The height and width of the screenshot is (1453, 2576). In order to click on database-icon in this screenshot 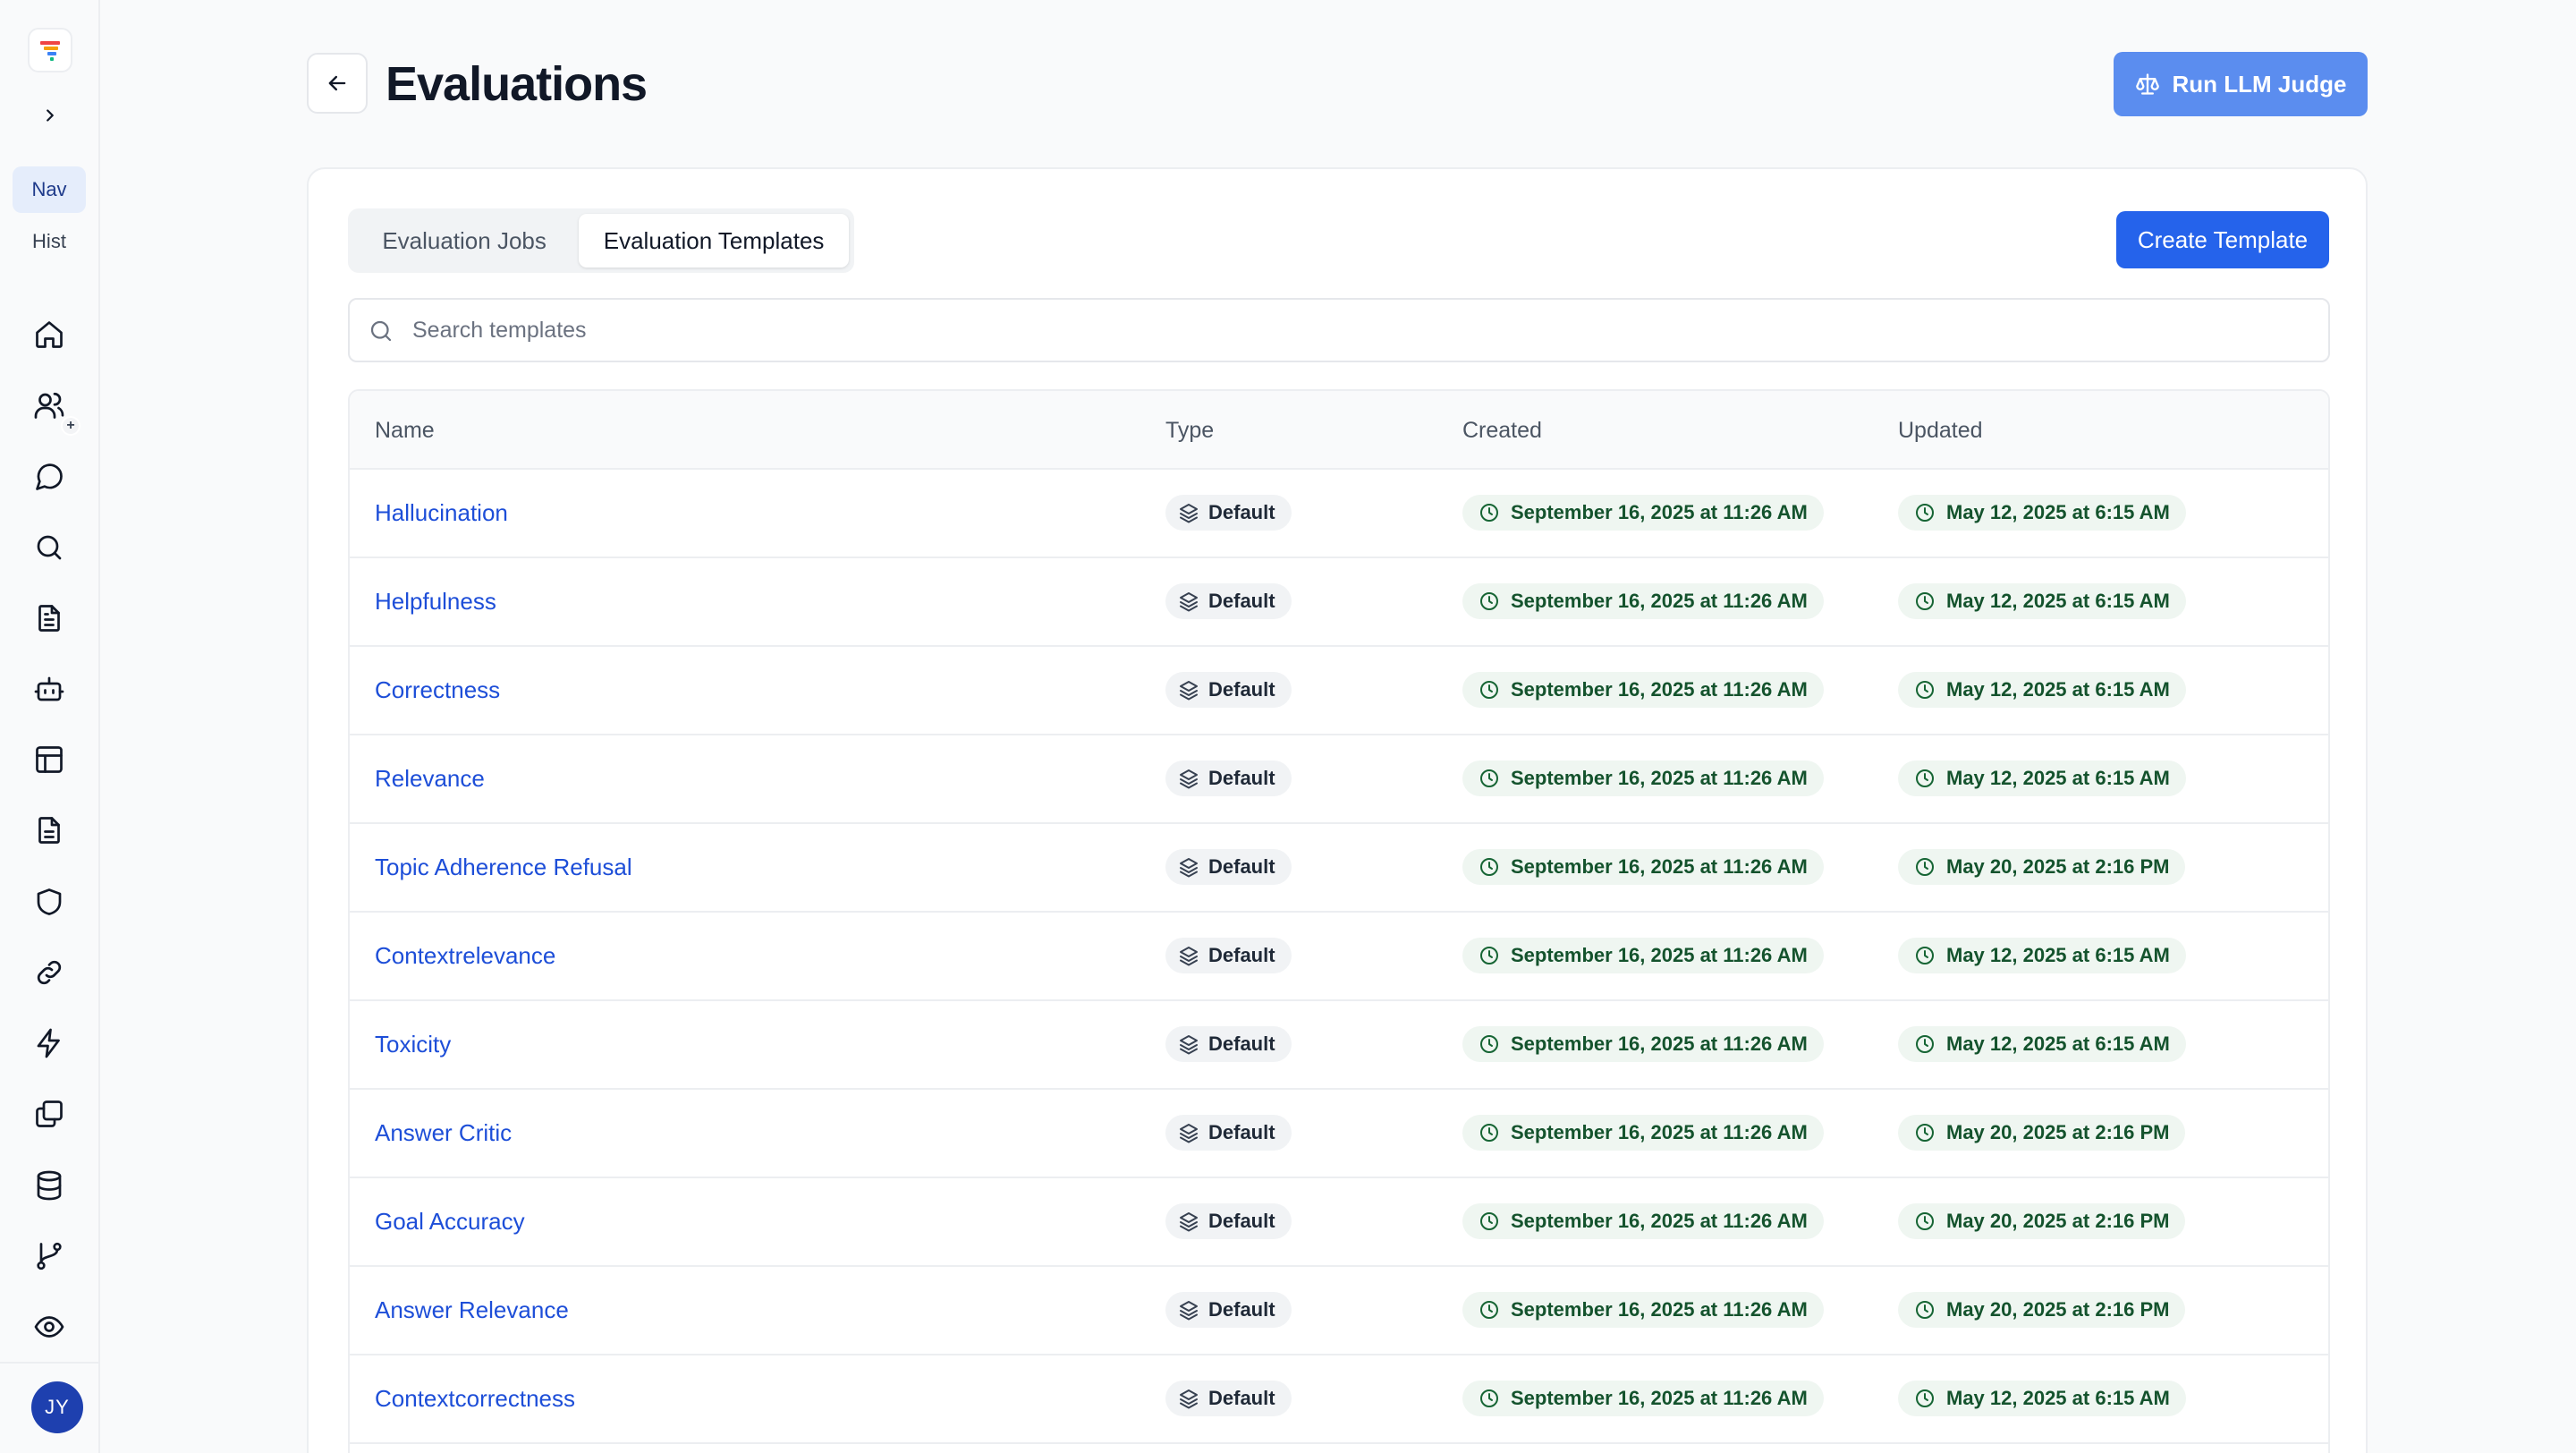, I will do `click(49, 1185)`.